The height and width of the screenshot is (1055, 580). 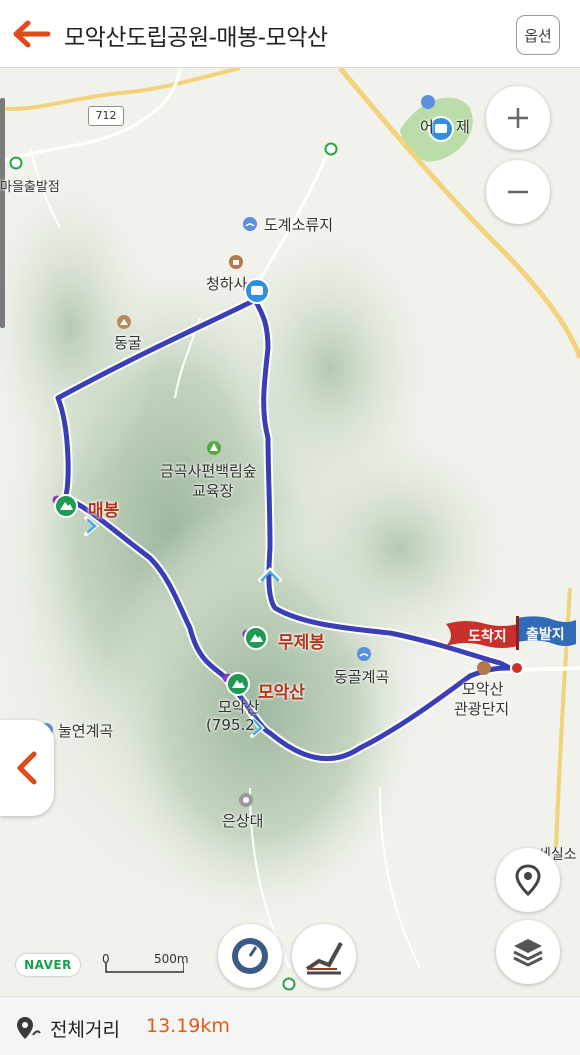 I want to click on map-label-edge-top: 어, so click(x=427, y=127).